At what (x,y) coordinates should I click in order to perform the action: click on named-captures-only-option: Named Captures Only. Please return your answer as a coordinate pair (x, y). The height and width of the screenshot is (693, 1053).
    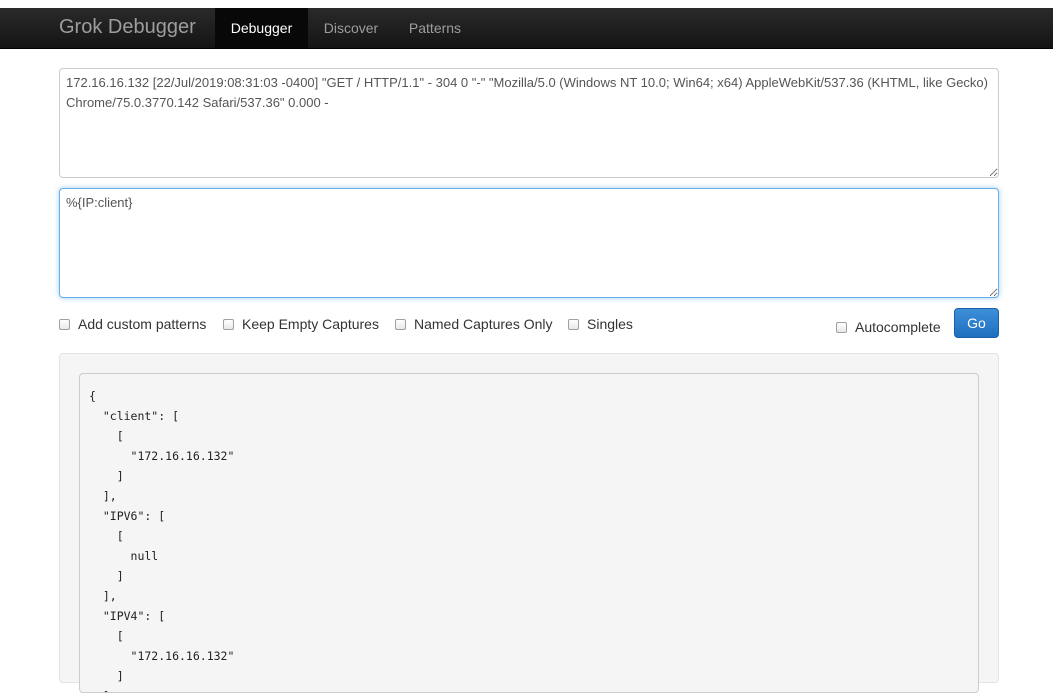
    Looking at the image, I should click on (474, 324).